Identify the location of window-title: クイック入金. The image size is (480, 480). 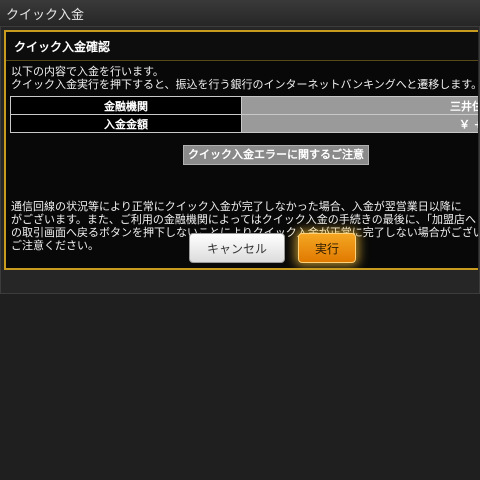
(45, 15).